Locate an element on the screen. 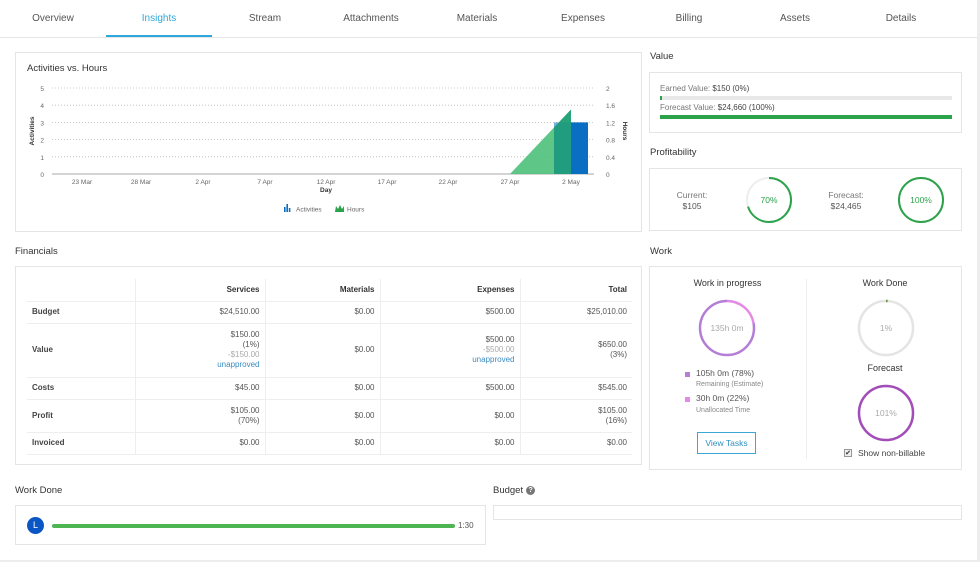  tab-attachments: Attachments is located at coordinates (371, 18).